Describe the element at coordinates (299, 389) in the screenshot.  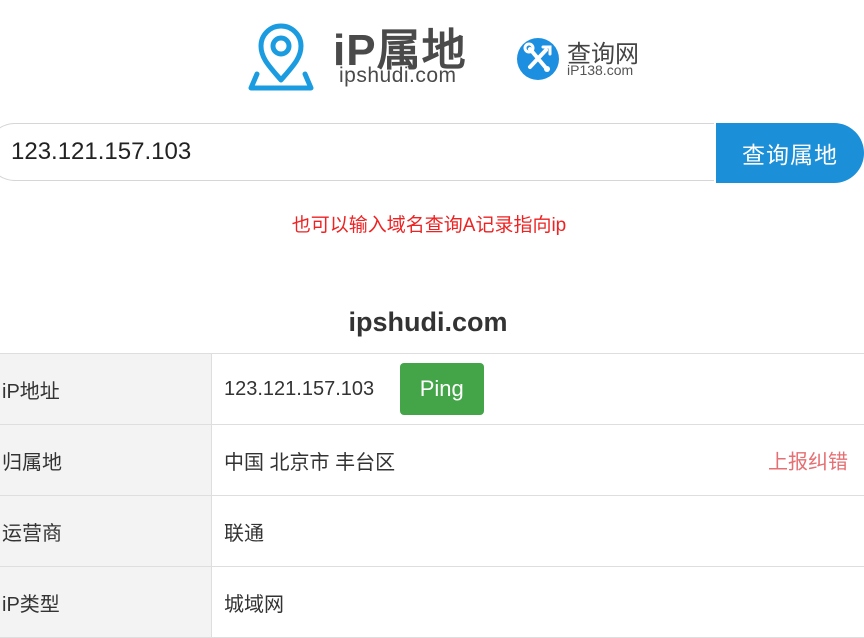
I see `ip-address-value: 123.121.157.103` at that location.